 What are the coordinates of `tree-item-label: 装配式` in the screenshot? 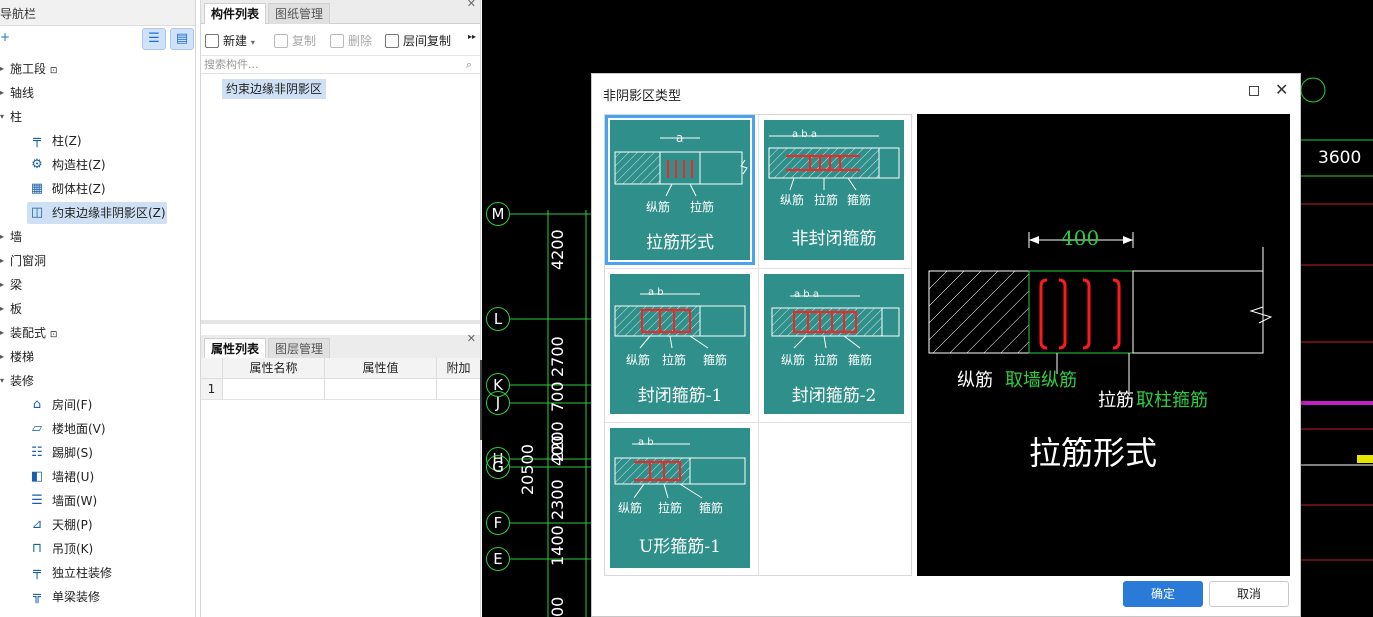 It's located at (28, 333).